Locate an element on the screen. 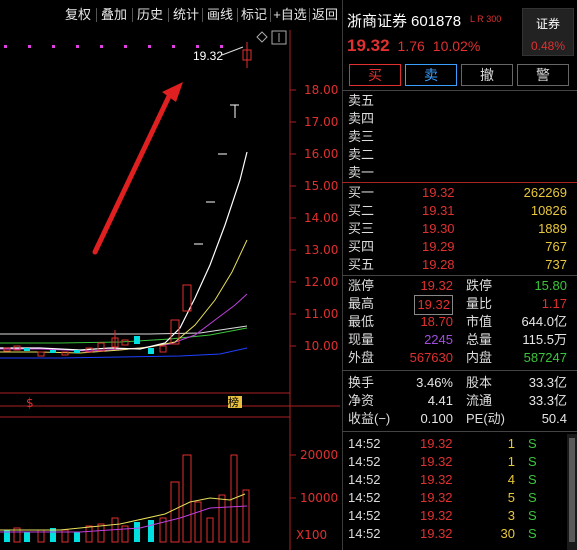 Image resolution: width=577 pixels, height=550 pixels. event-marker-dollar: $ is located at coordinates (30, 403).